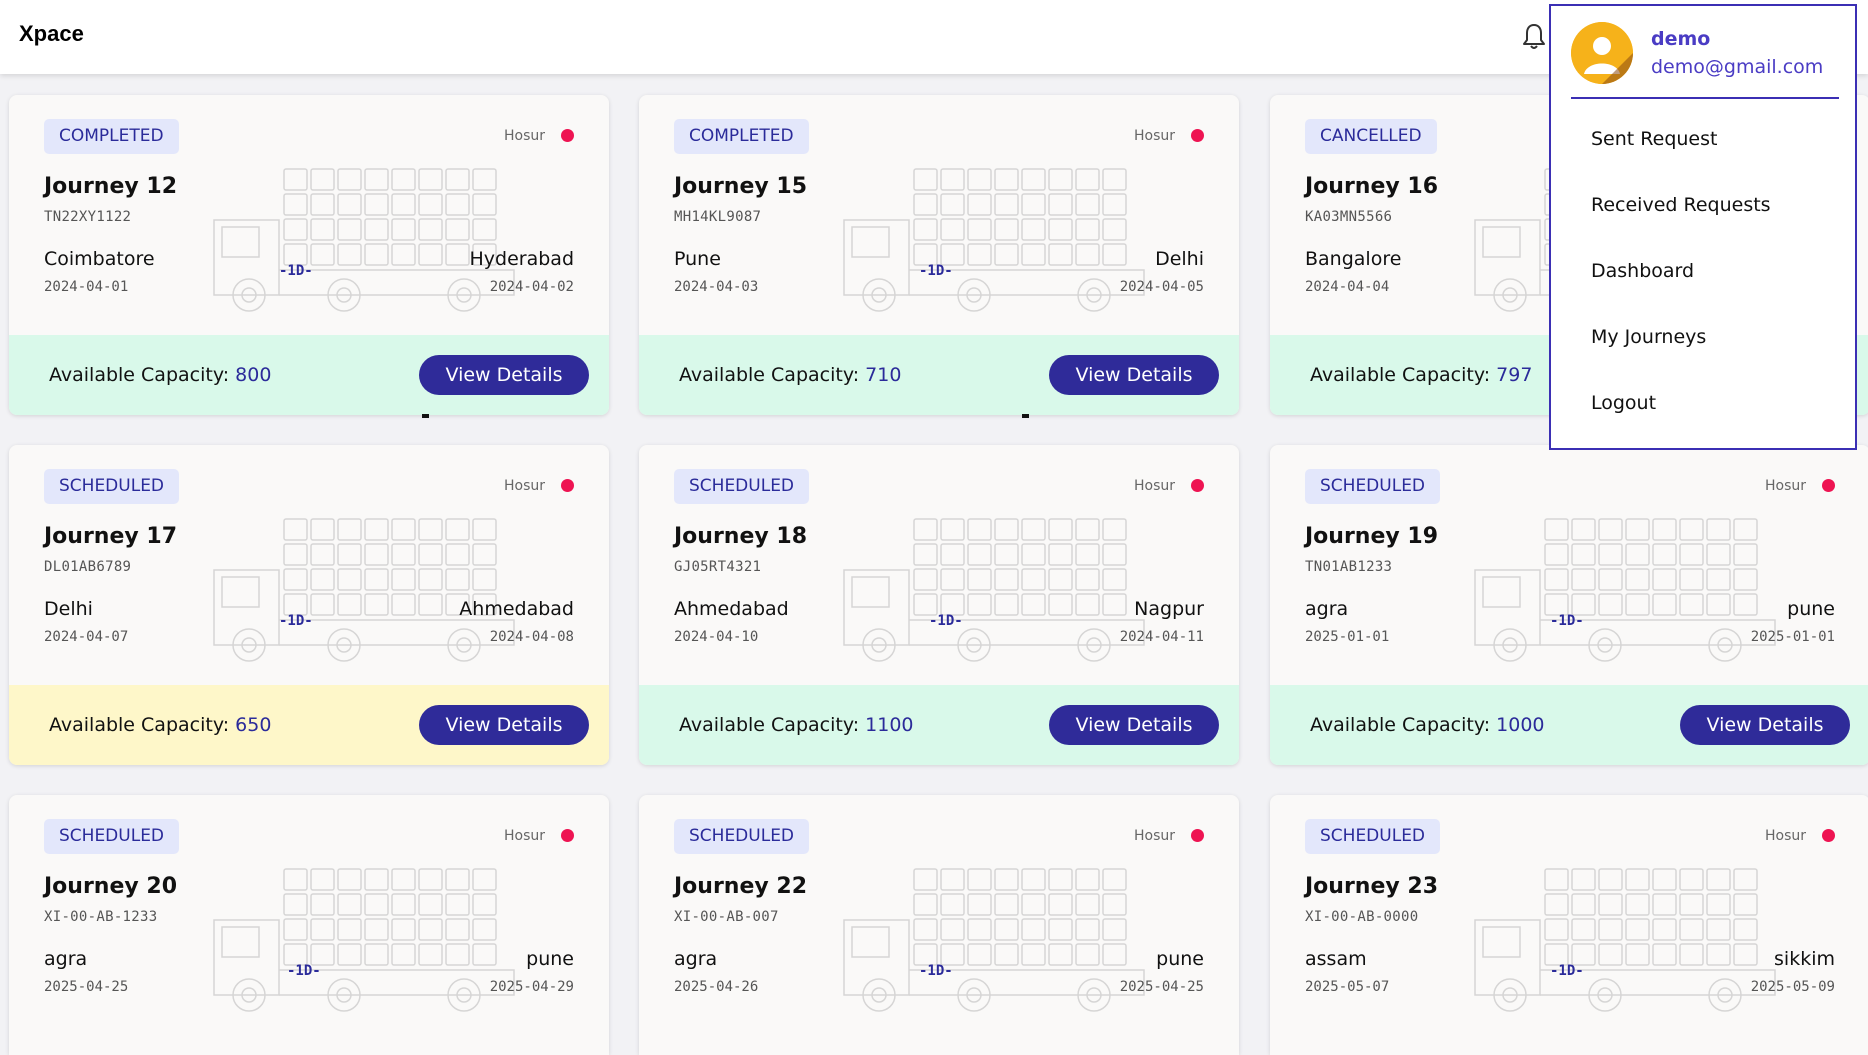 This screenshot has height=1055, width=1868. I want to click on origin-city: assam, so click(1336, 959).